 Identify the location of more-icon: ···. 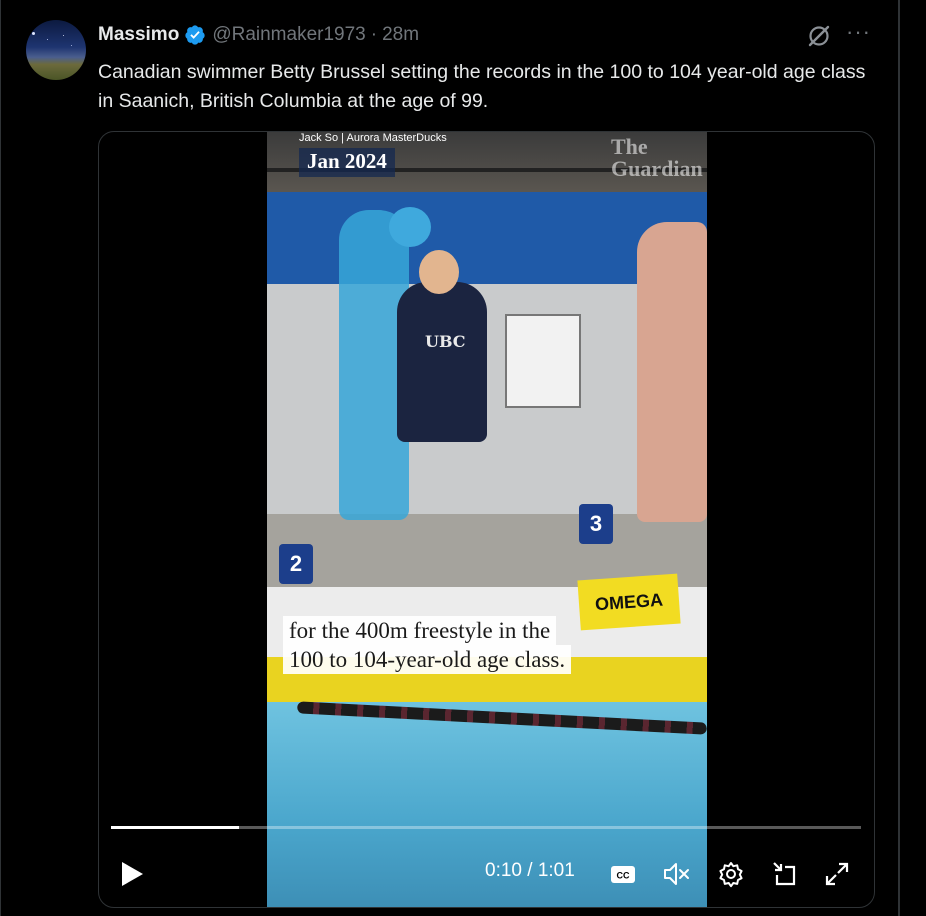
(859, 33).